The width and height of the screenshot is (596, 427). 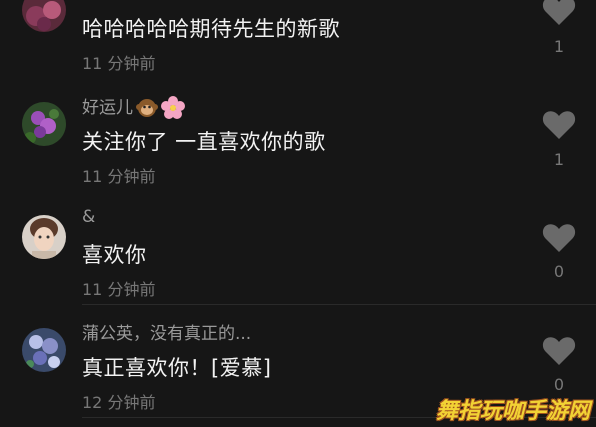 What do you see at coordinates (211, 29) in the screenshot?
I see `comment-text: 哈哈哈哈哈期待先生的新歌` at bounding box center [211, 29].